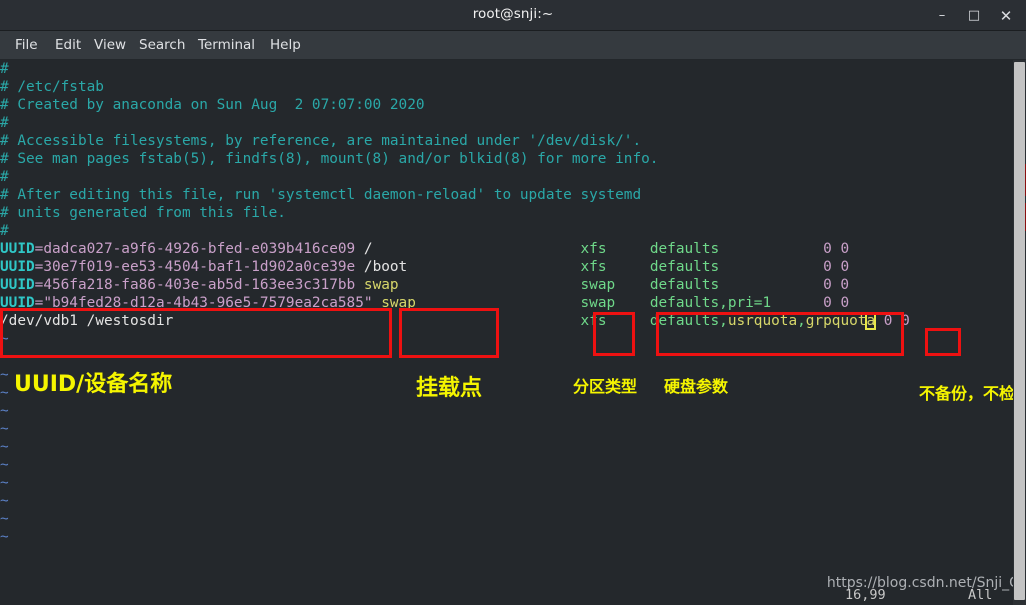 Image resolution: width=1026 pixels, height=605 pixels. Describe the element at coordinates (110, 45) in the screenshot. I see `menu-item-view: View` at that location.